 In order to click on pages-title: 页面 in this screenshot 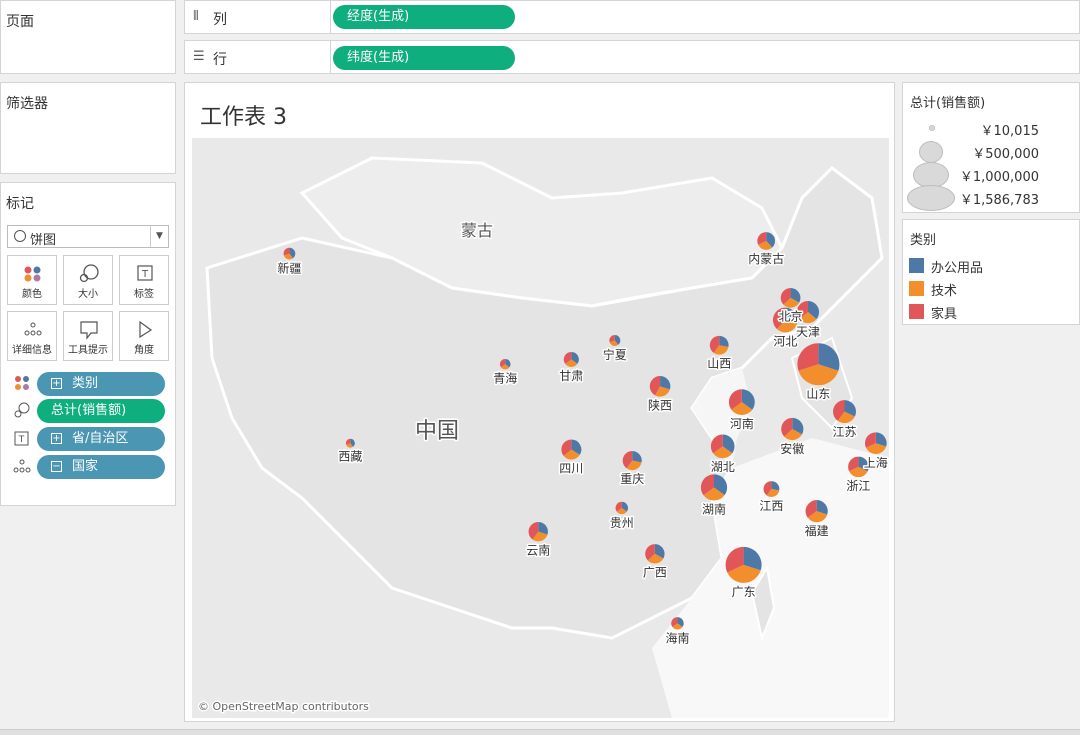, I will do `click(20, 22)`.